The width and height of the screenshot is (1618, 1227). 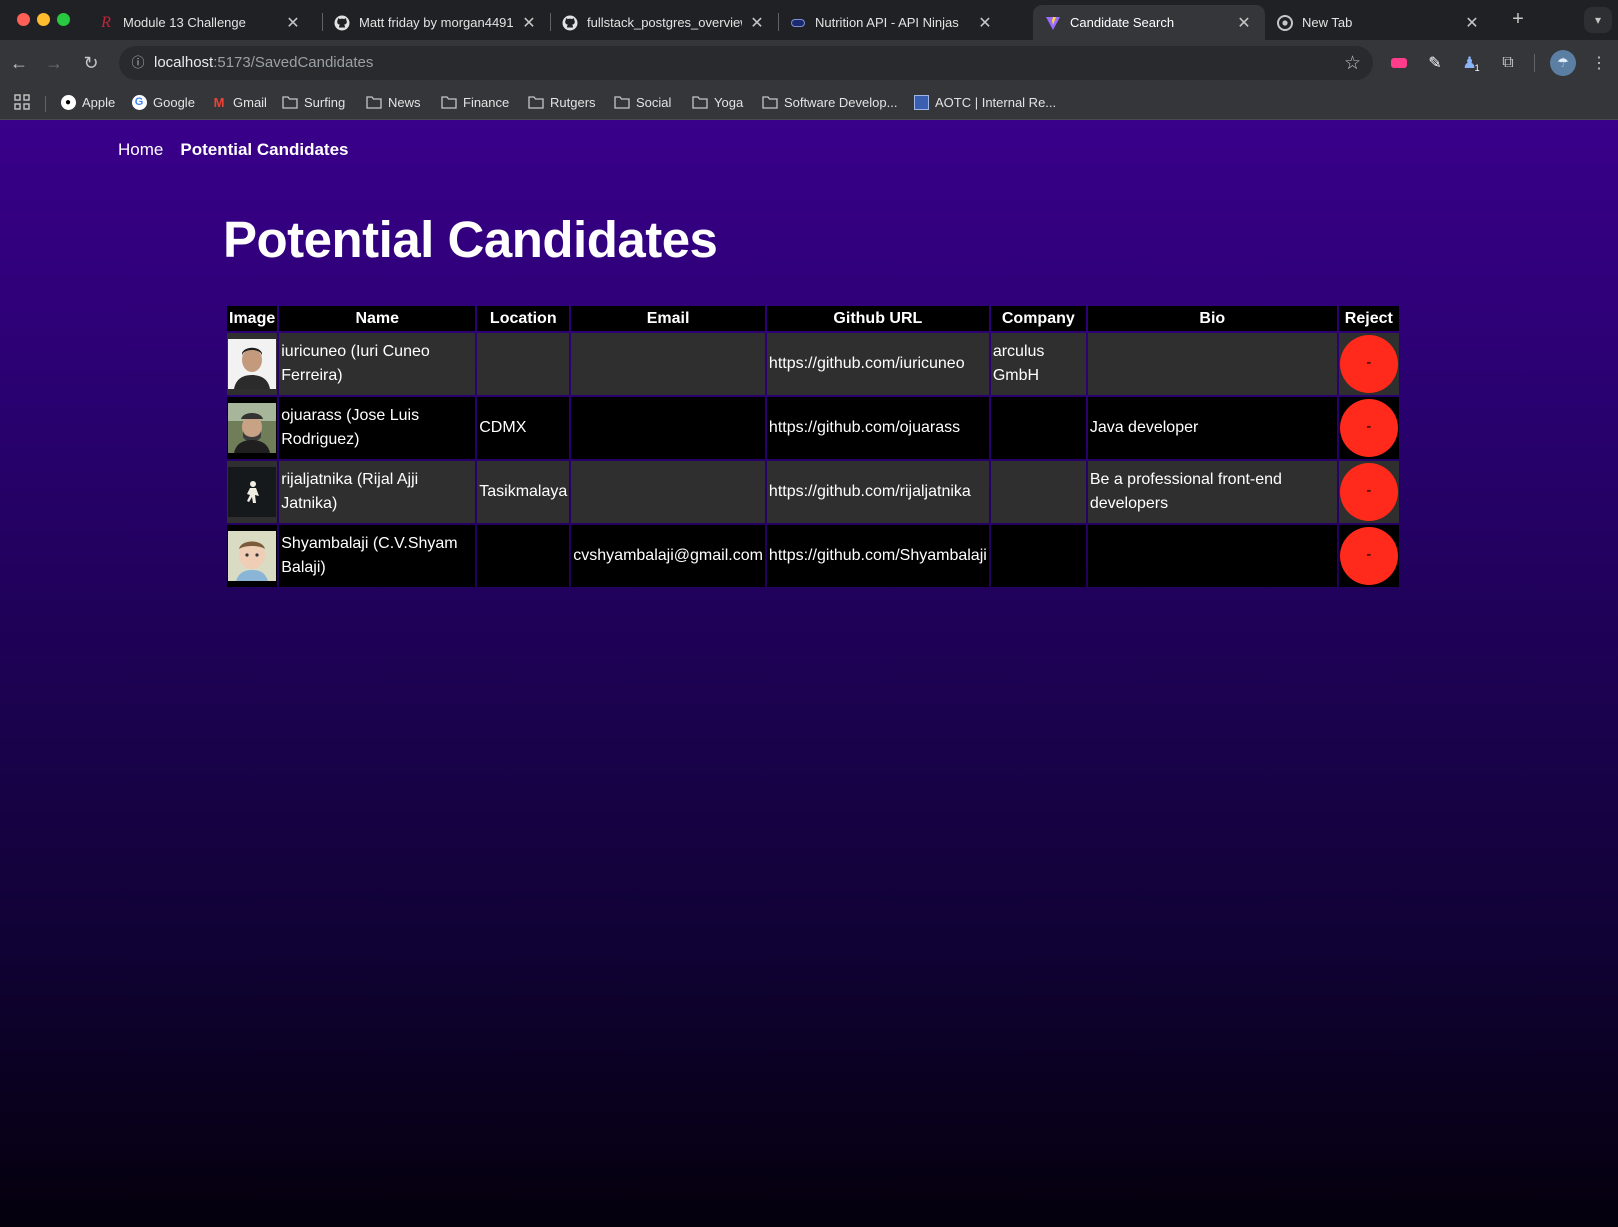 I want to click on address-bar: ⓘ localhost:5173/SavedCandidates ☆, so click(x=746, y=63).